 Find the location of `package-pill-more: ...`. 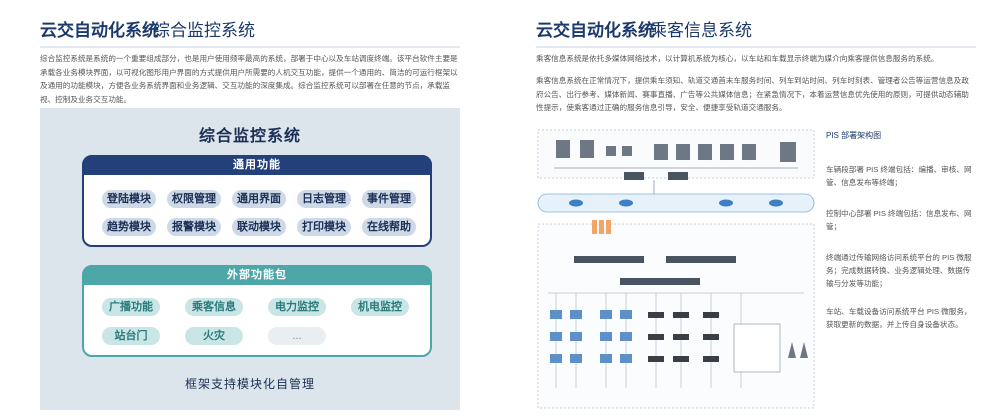

package-pill-more: ... is located at coordinates (297, 336).